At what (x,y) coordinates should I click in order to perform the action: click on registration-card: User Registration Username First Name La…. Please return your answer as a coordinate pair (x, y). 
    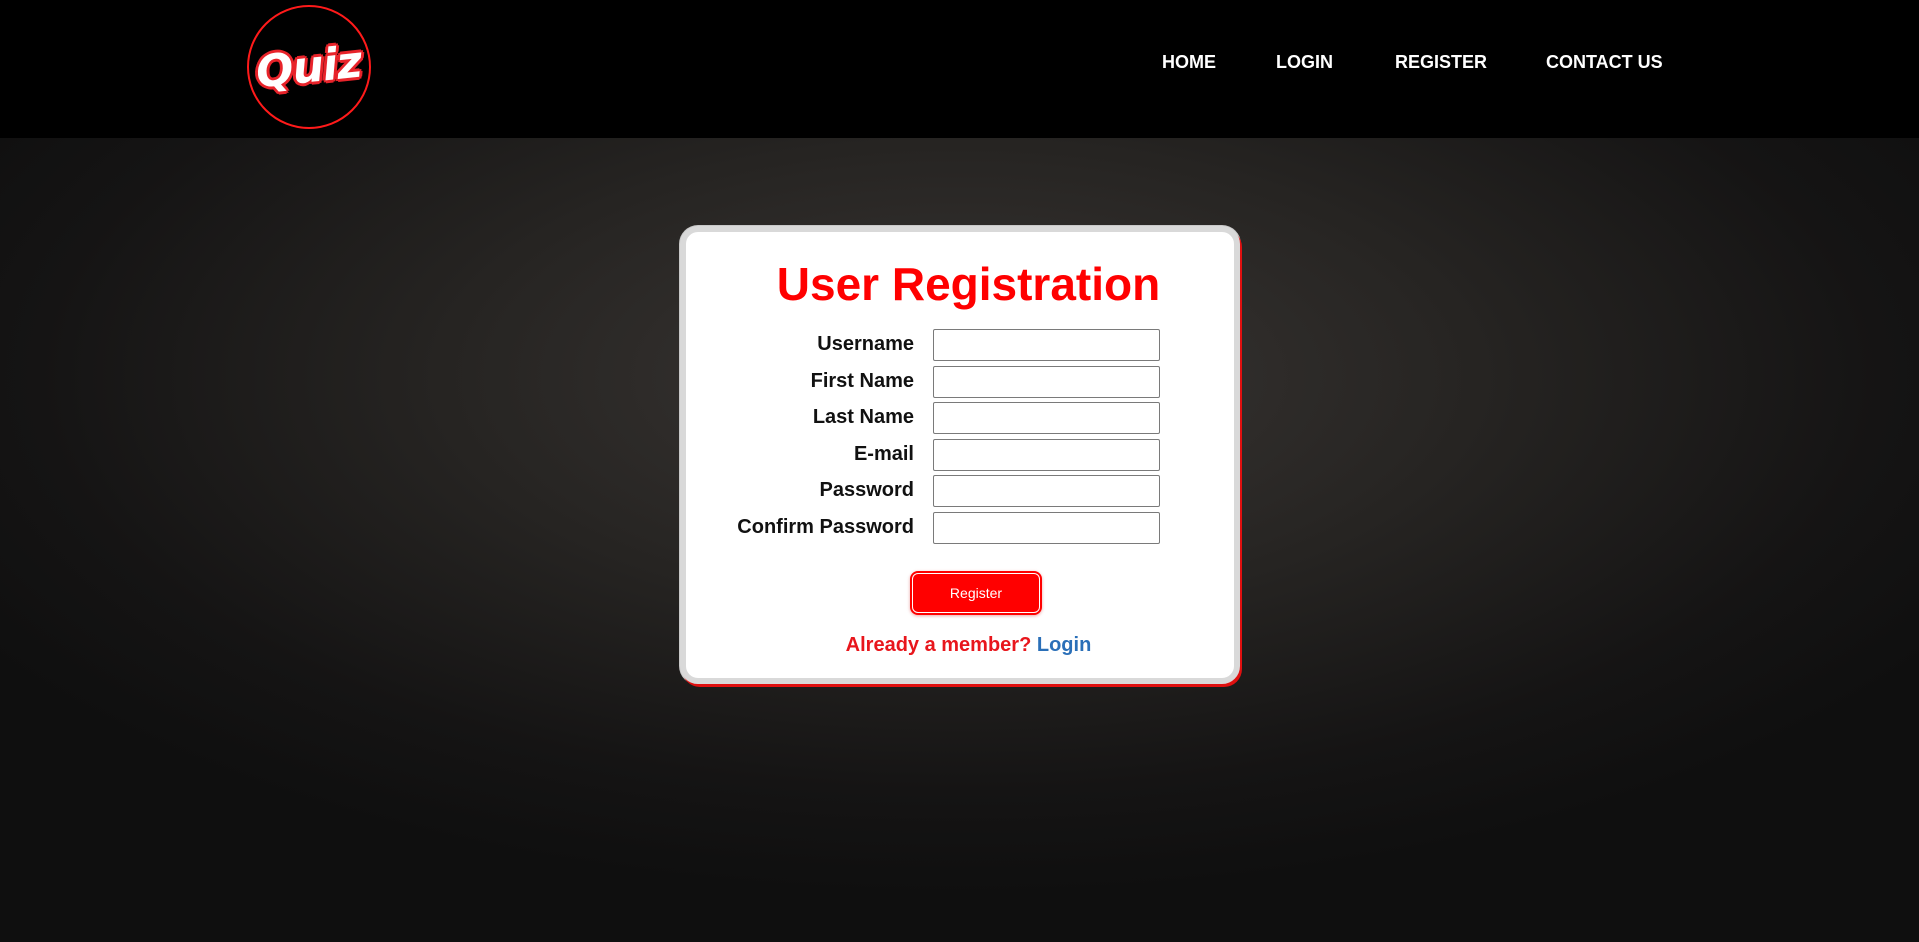
    Looking at the image, I should click on (960, 455).